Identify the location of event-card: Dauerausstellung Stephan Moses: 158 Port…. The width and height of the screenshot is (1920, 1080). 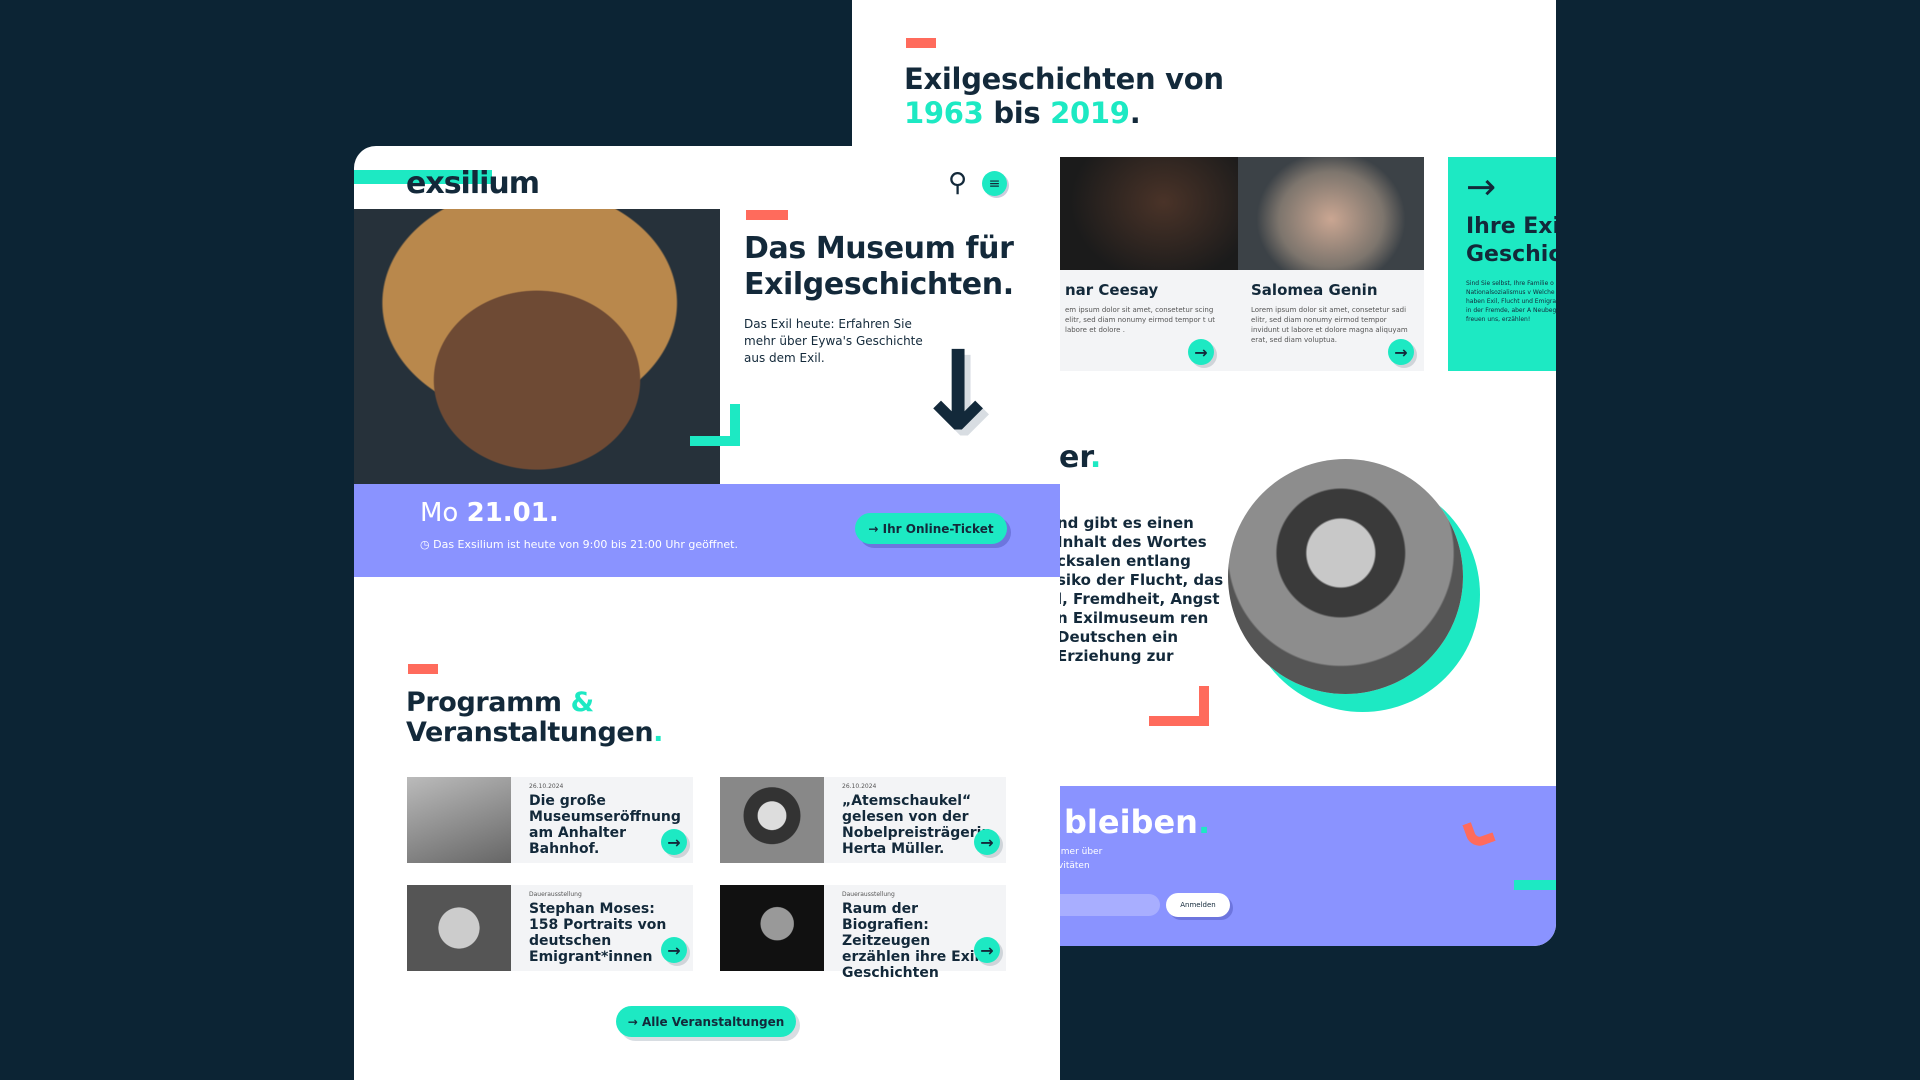
(550, 928).